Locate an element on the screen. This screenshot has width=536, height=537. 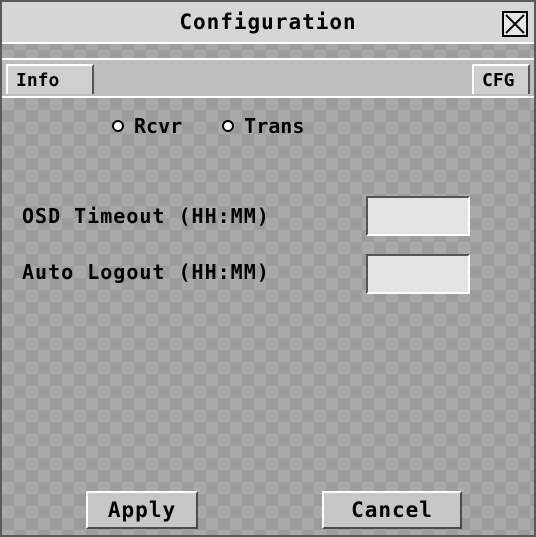
auto-logout-field is located at coordinates (418, 274).